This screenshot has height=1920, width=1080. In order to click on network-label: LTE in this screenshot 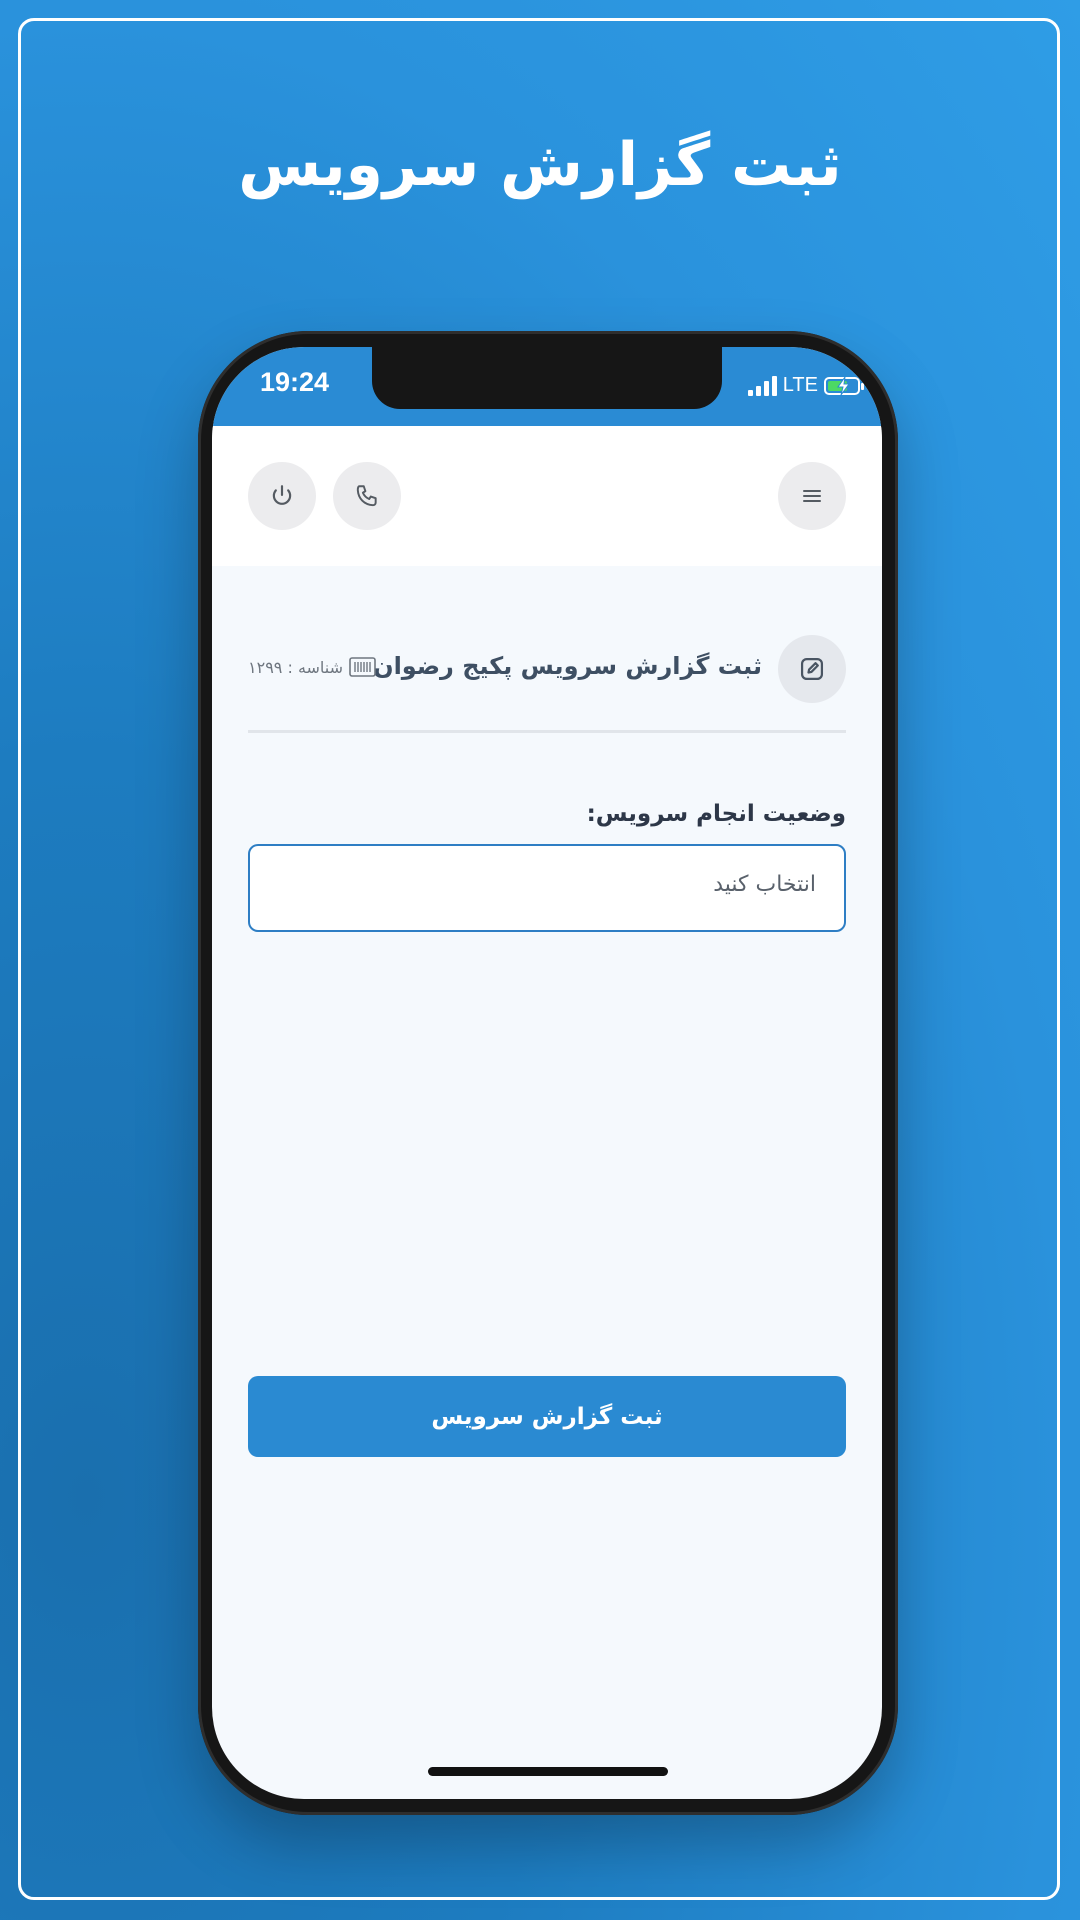, I will do `click(800, 385)`.